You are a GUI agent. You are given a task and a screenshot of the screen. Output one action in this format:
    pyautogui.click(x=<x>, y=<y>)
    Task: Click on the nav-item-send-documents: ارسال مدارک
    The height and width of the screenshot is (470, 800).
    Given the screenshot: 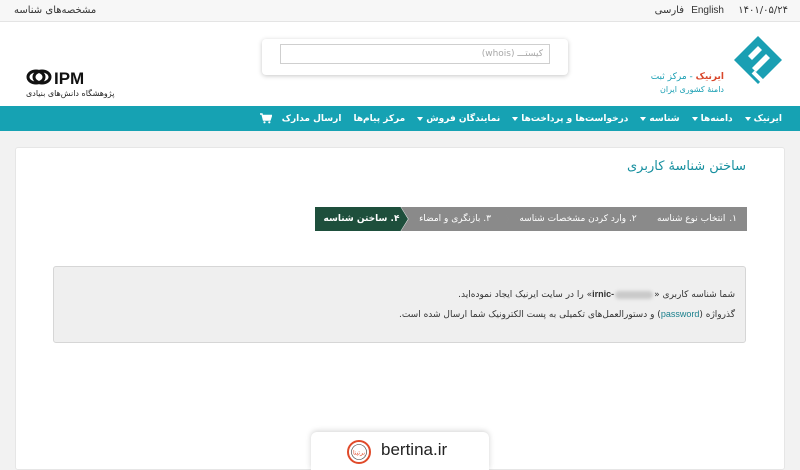 What is the action you would take?
    pyautogui.click(x=312, y=118)
    